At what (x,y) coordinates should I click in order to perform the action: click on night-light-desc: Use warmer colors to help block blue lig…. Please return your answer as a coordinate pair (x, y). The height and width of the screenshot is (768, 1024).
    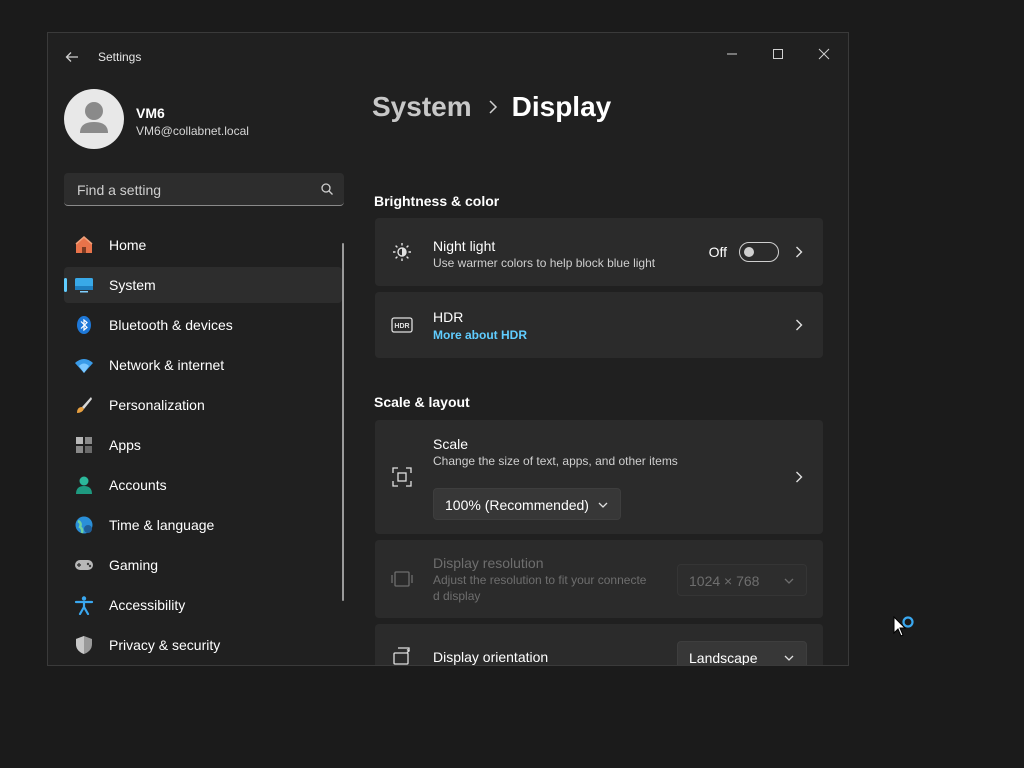
    Looking at the image, I should click on (544, 263).